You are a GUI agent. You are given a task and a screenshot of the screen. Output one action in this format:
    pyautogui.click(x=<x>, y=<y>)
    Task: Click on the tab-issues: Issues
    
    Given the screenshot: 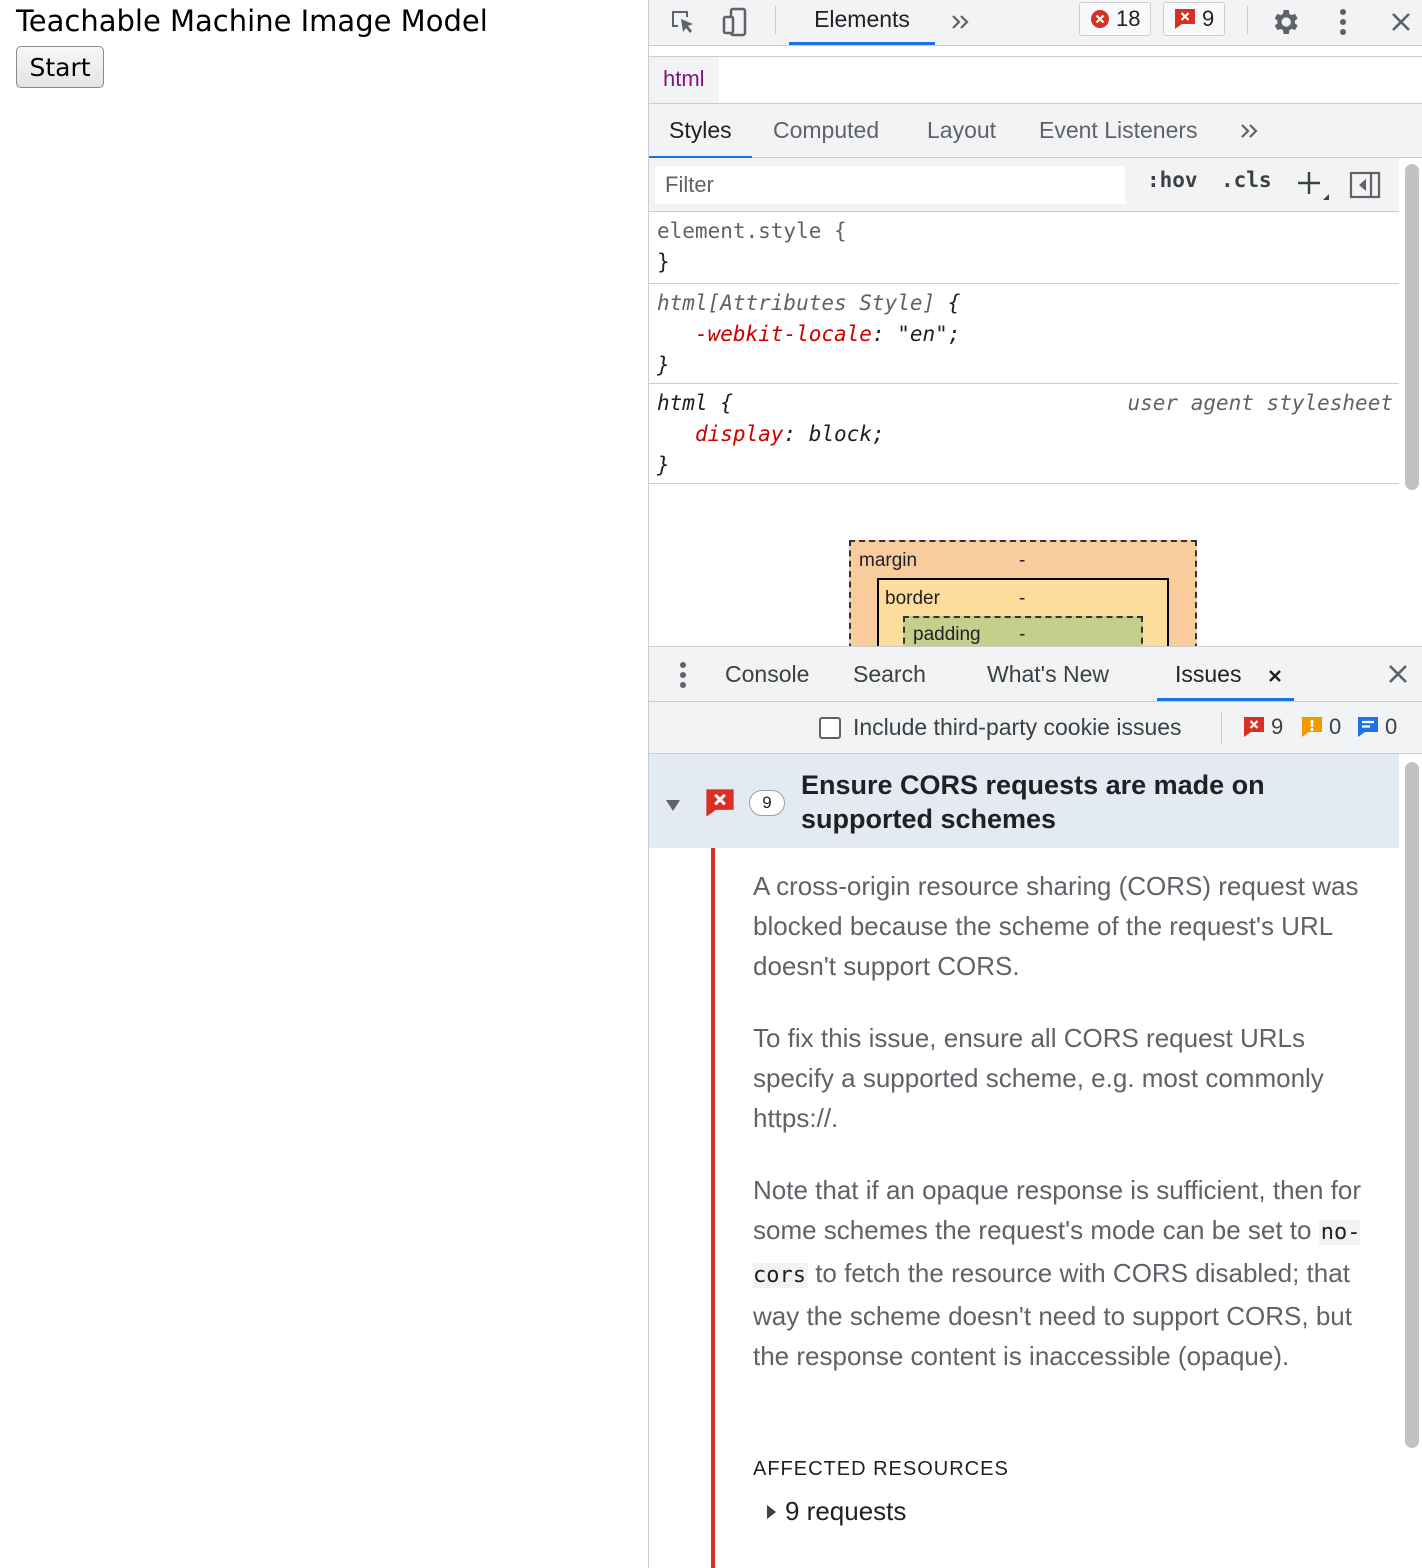 What is the action you would take?
    pyautogui.click(x=1225, y=674)
    